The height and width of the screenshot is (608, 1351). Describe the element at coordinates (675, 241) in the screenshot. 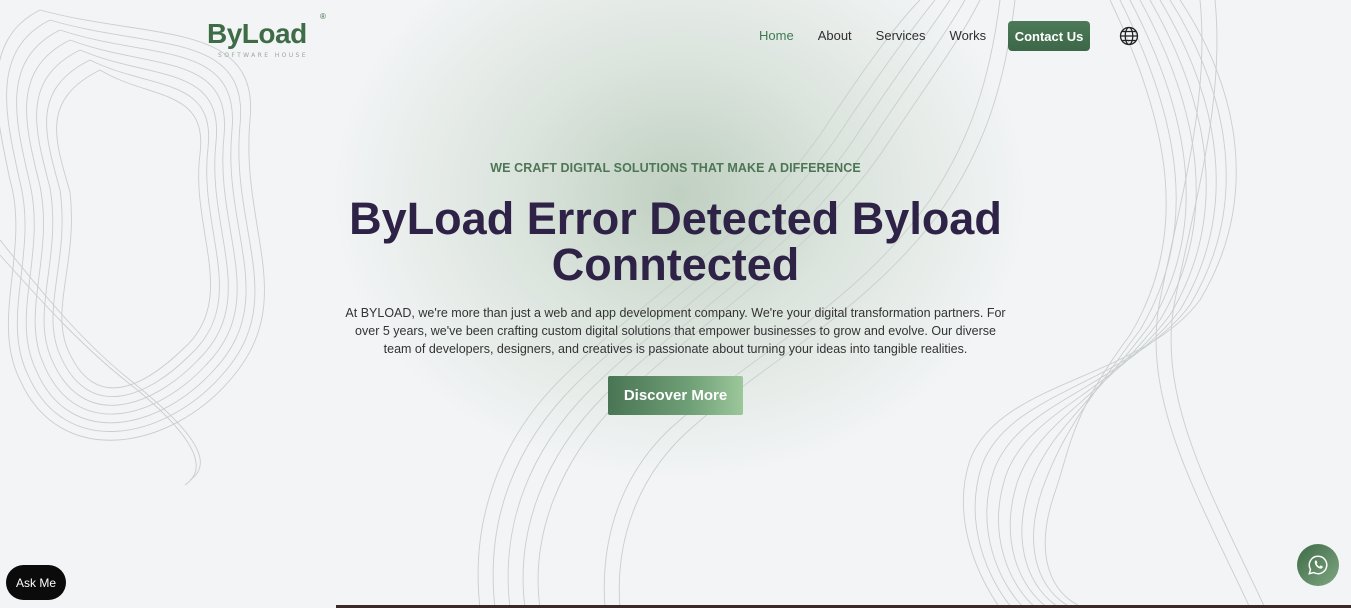

I see `hero-title: ByLoad Error Detected Byload Conntected` at that location.